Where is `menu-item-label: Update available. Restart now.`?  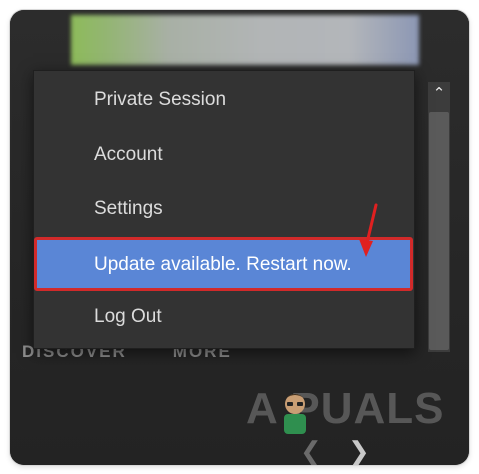
menu-item-label: Update available. Restart now. is located at coordinates (223, 264).